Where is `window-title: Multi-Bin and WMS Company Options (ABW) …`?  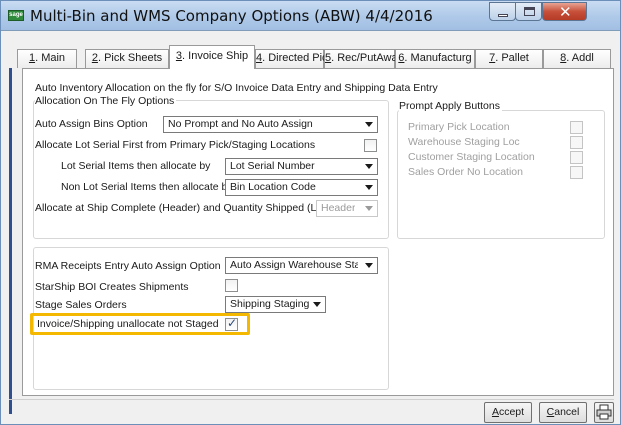
window-title: Multi-Bin and WMS Company Options (ABW) … is located at coordinates (231, 16).